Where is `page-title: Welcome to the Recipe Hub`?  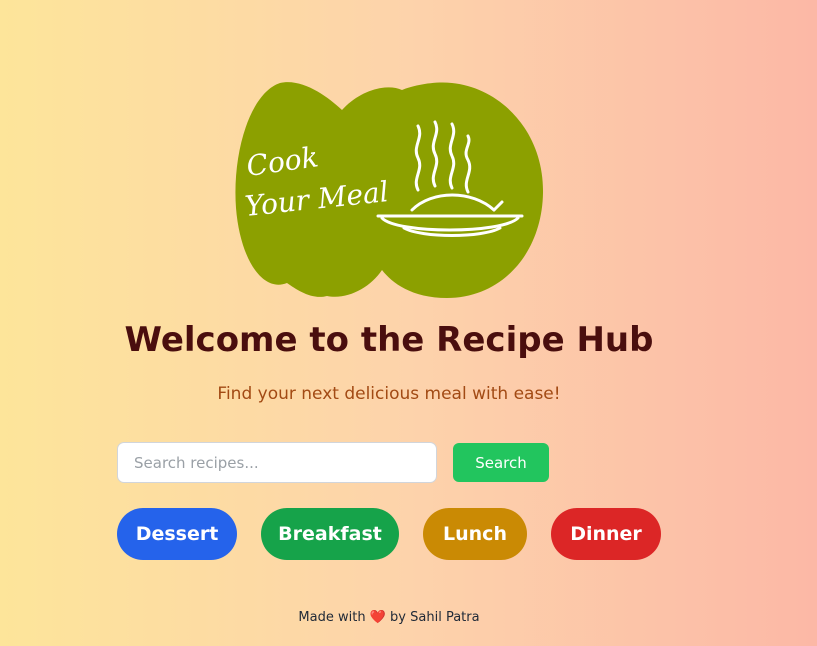 page-title: Welcome to the Recipe Hub is located at coordinates (389, 340).